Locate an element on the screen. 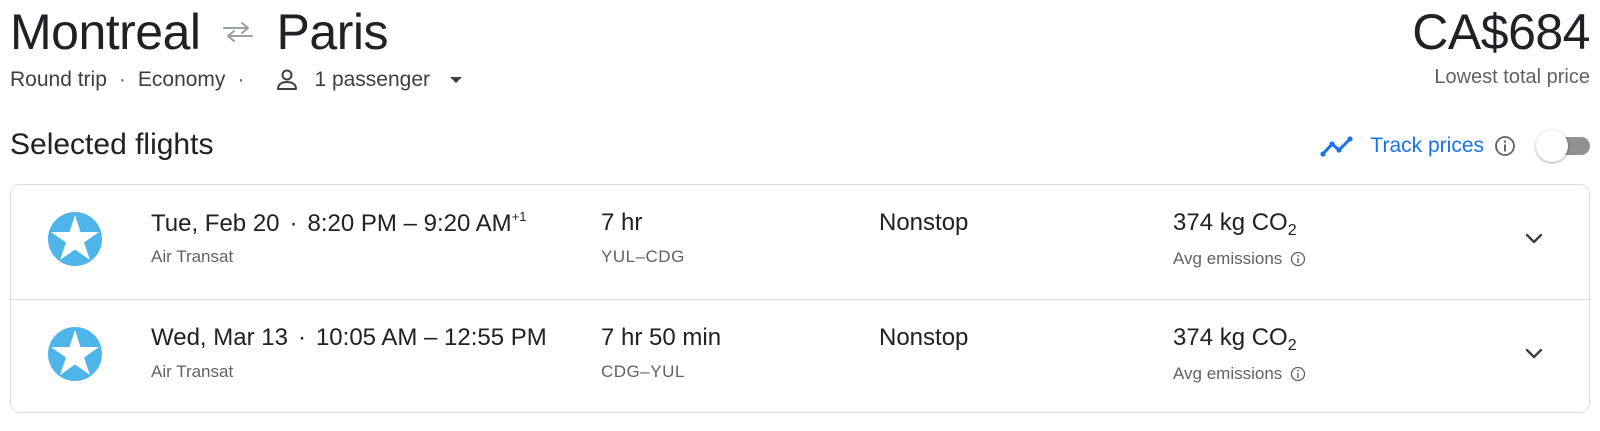 The image size is (1600, 431). airport-codes: YUL–CDG is located at coordinates (643, 256).